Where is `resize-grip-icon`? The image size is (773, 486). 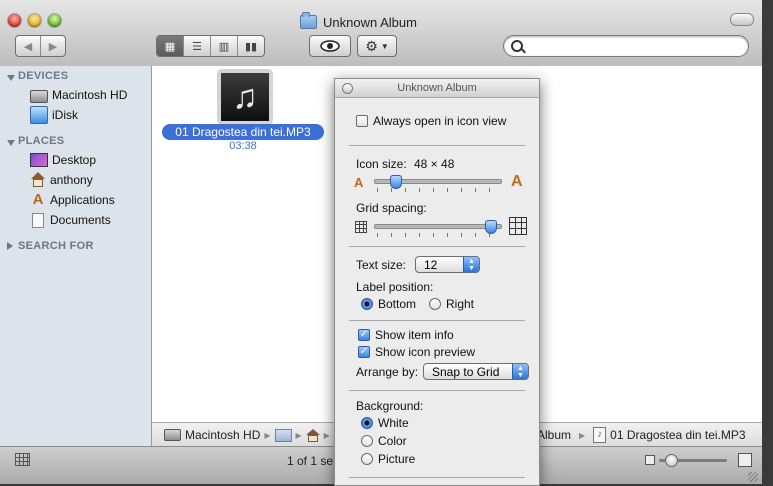
resize-grip-icon is located at coordinates (753, 477).